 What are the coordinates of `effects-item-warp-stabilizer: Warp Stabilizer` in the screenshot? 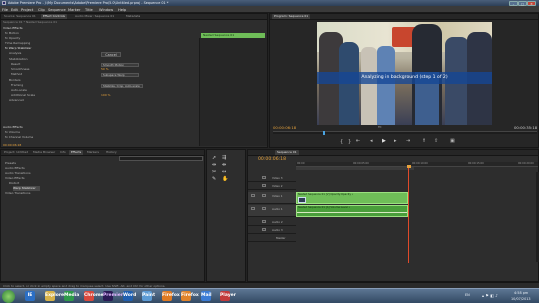 It's located at (26, 188).